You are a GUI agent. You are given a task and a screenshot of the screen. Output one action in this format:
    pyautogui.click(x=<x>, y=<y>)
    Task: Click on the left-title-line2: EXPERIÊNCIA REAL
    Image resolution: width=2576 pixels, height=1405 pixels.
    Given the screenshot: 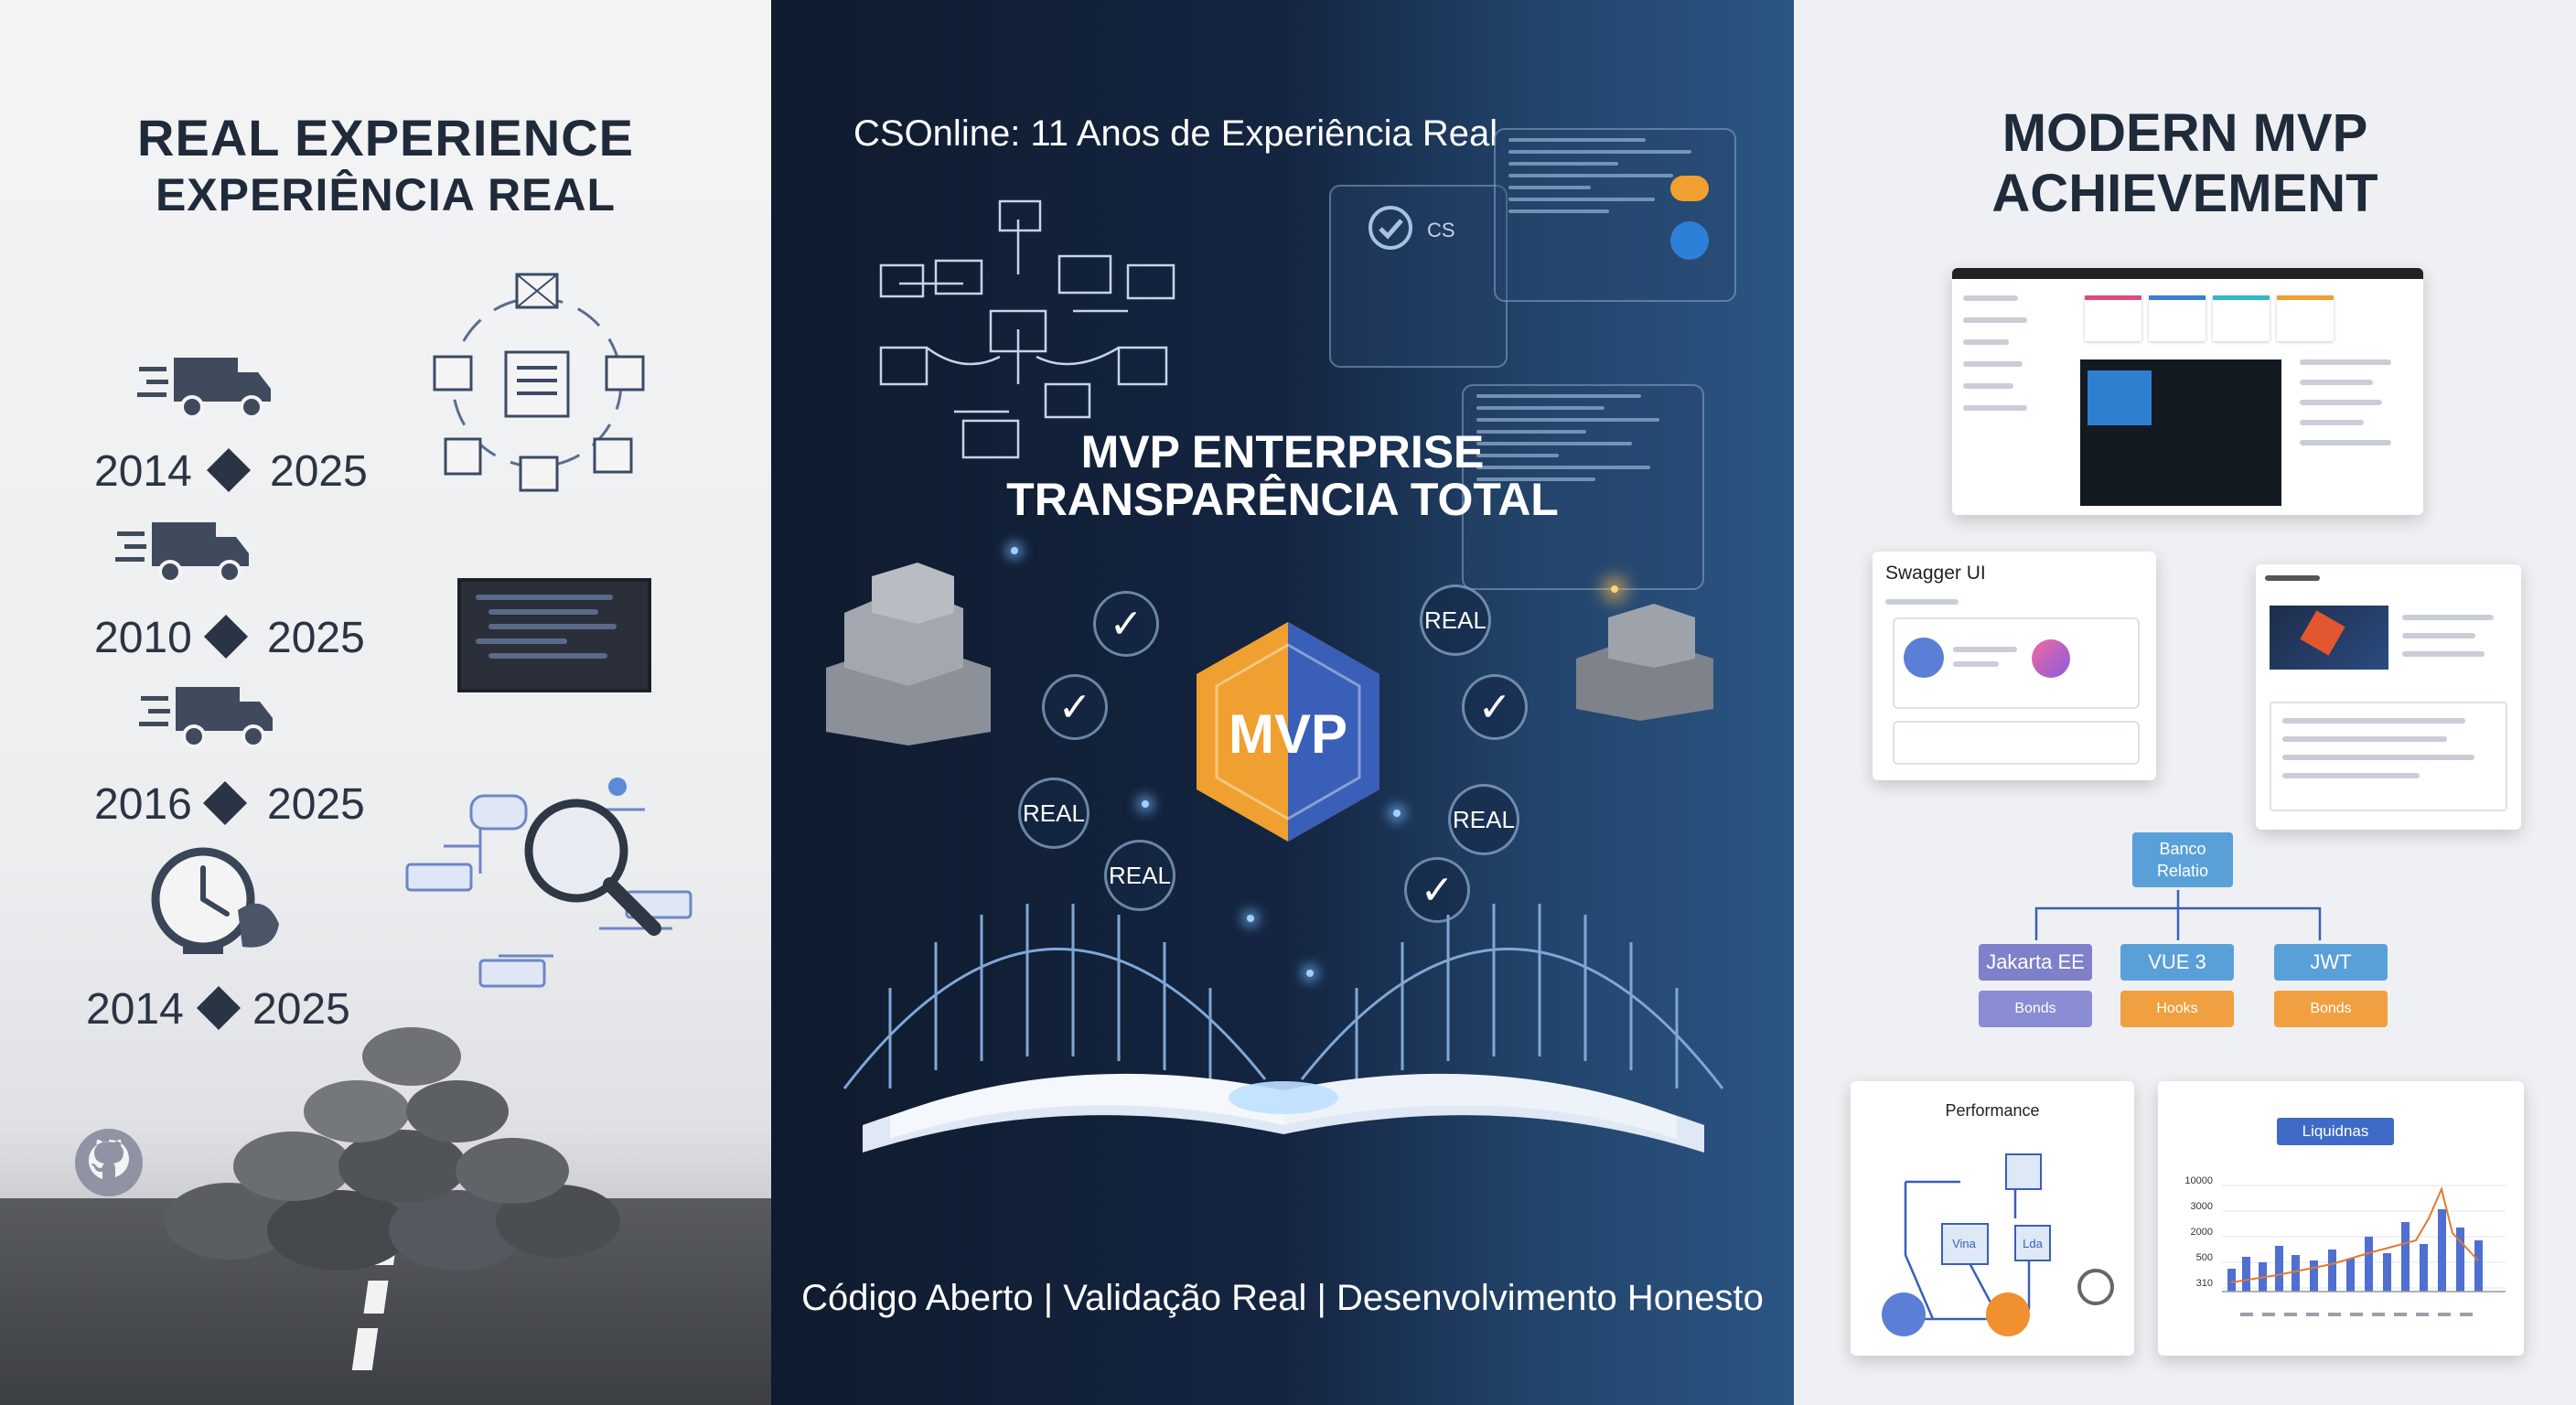 What is the action you would take?
    pyautogui.click(x=386, y=194)
    